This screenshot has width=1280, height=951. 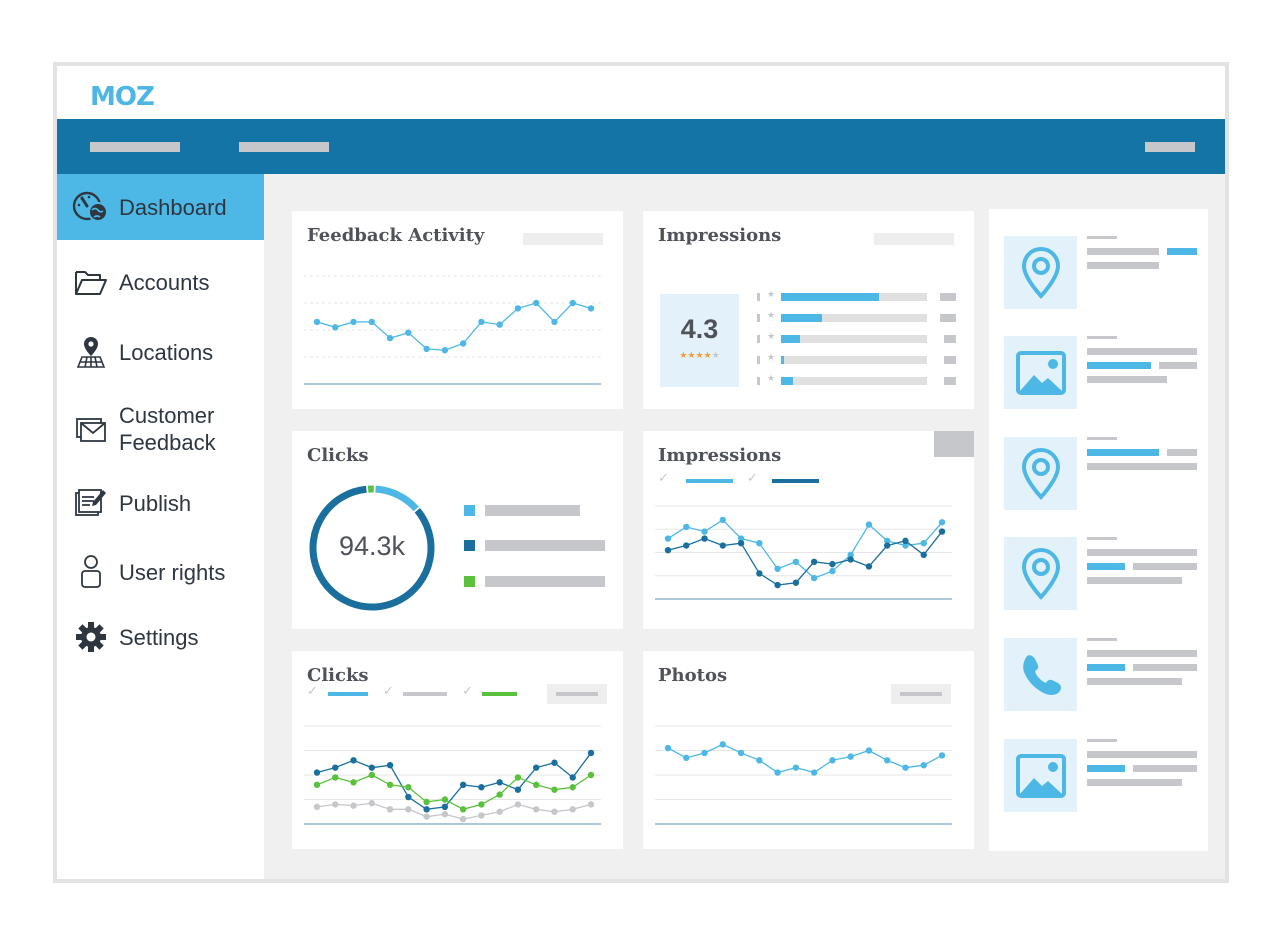 I want to click on sidebar-item-customer-feedback: Customer Feedback, so click(x=160, y=429).